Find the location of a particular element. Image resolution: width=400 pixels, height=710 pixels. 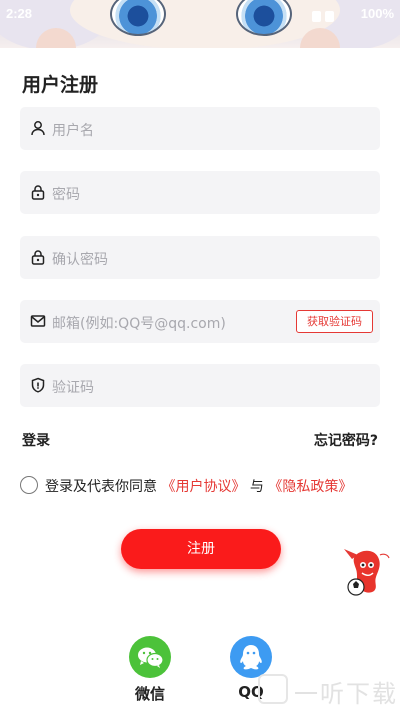

page-title: 用户注册 is located at coordinates (60, 85).